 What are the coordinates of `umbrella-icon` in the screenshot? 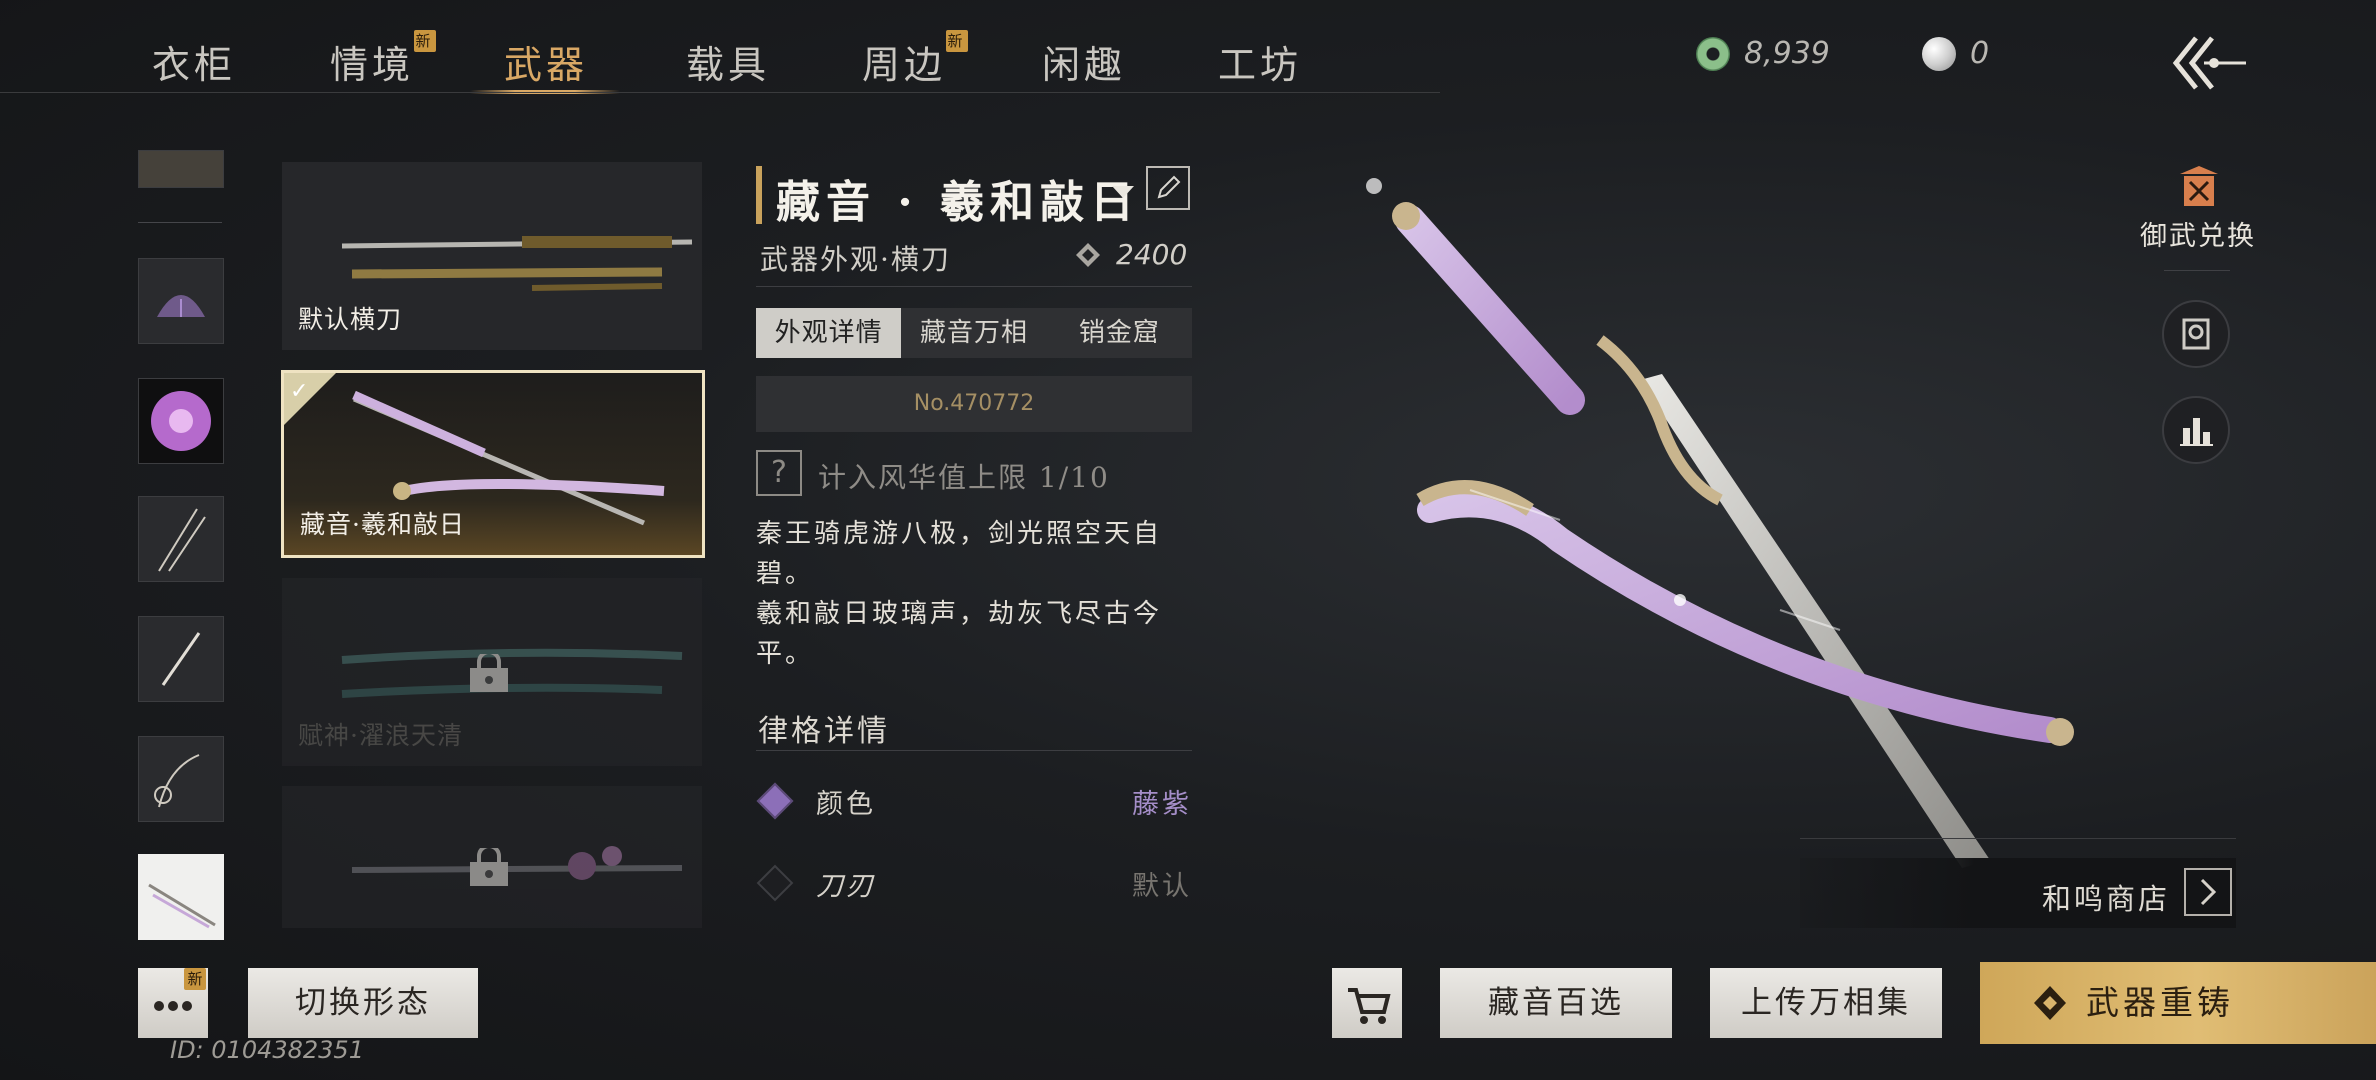 It's located at (181, 421).